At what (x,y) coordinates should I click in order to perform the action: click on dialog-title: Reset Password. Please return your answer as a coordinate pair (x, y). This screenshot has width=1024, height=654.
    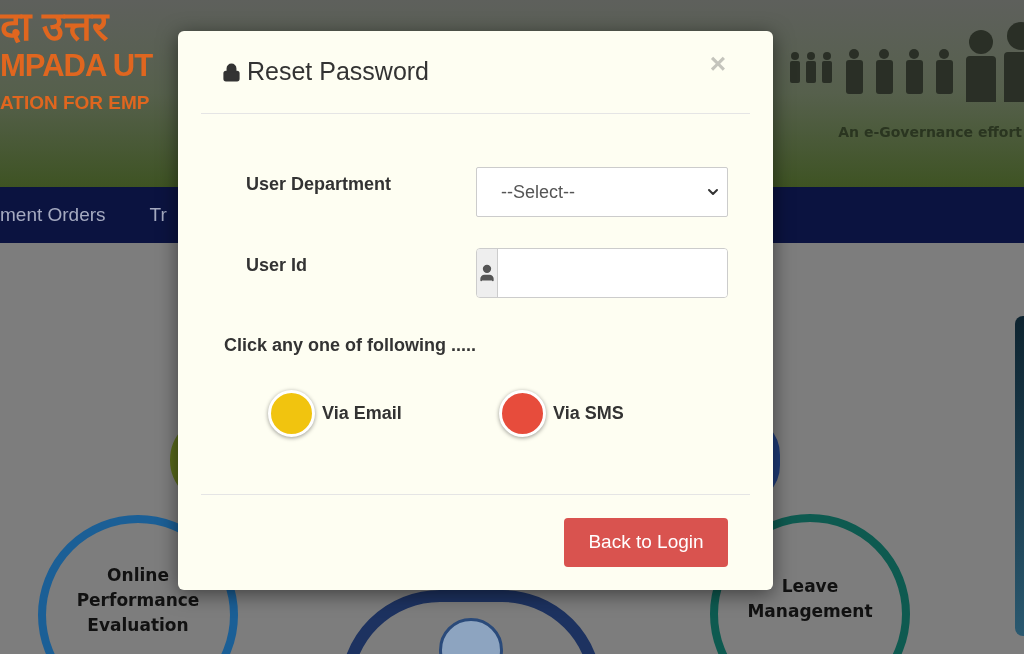
    Looking at the image, I should click on (338, 72).